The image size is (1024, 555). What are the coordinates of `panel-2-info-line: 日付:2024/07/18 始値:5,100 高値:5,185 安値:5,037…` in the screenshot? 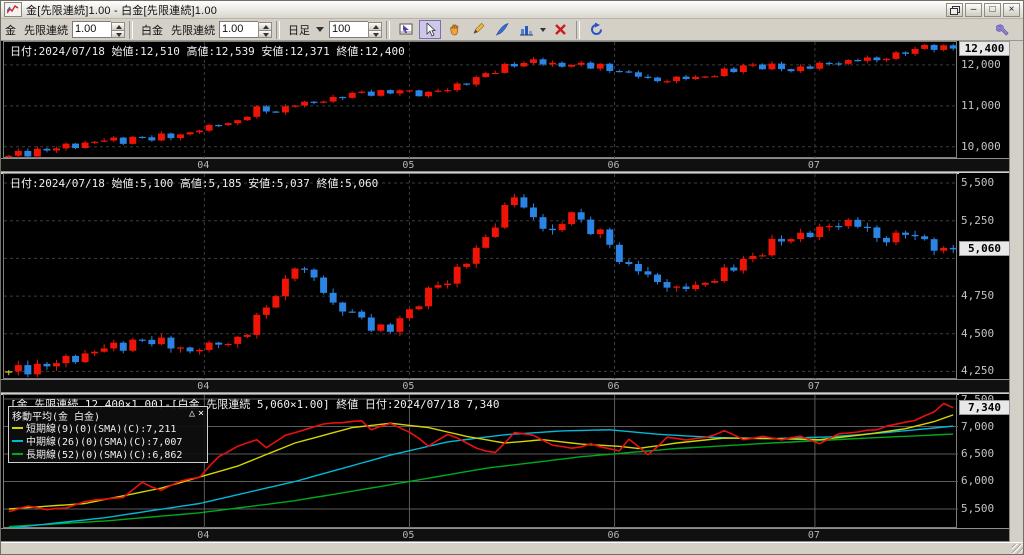 It's located at (194, 183).